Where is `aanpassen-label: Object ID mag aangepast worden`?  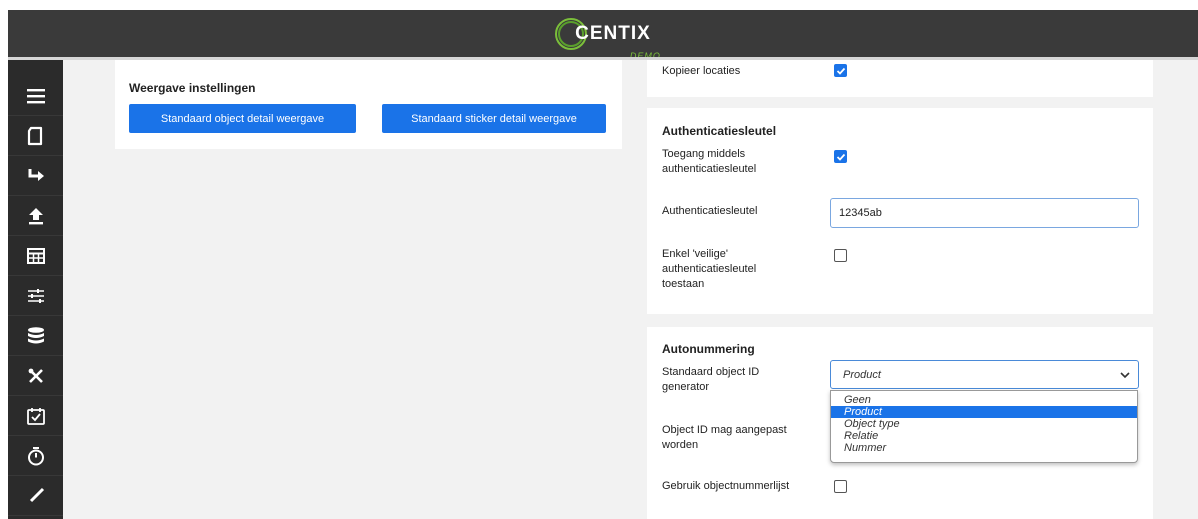
aanpassen-label: Object ID mag aangepast worden is located at coordinates (724, 438).